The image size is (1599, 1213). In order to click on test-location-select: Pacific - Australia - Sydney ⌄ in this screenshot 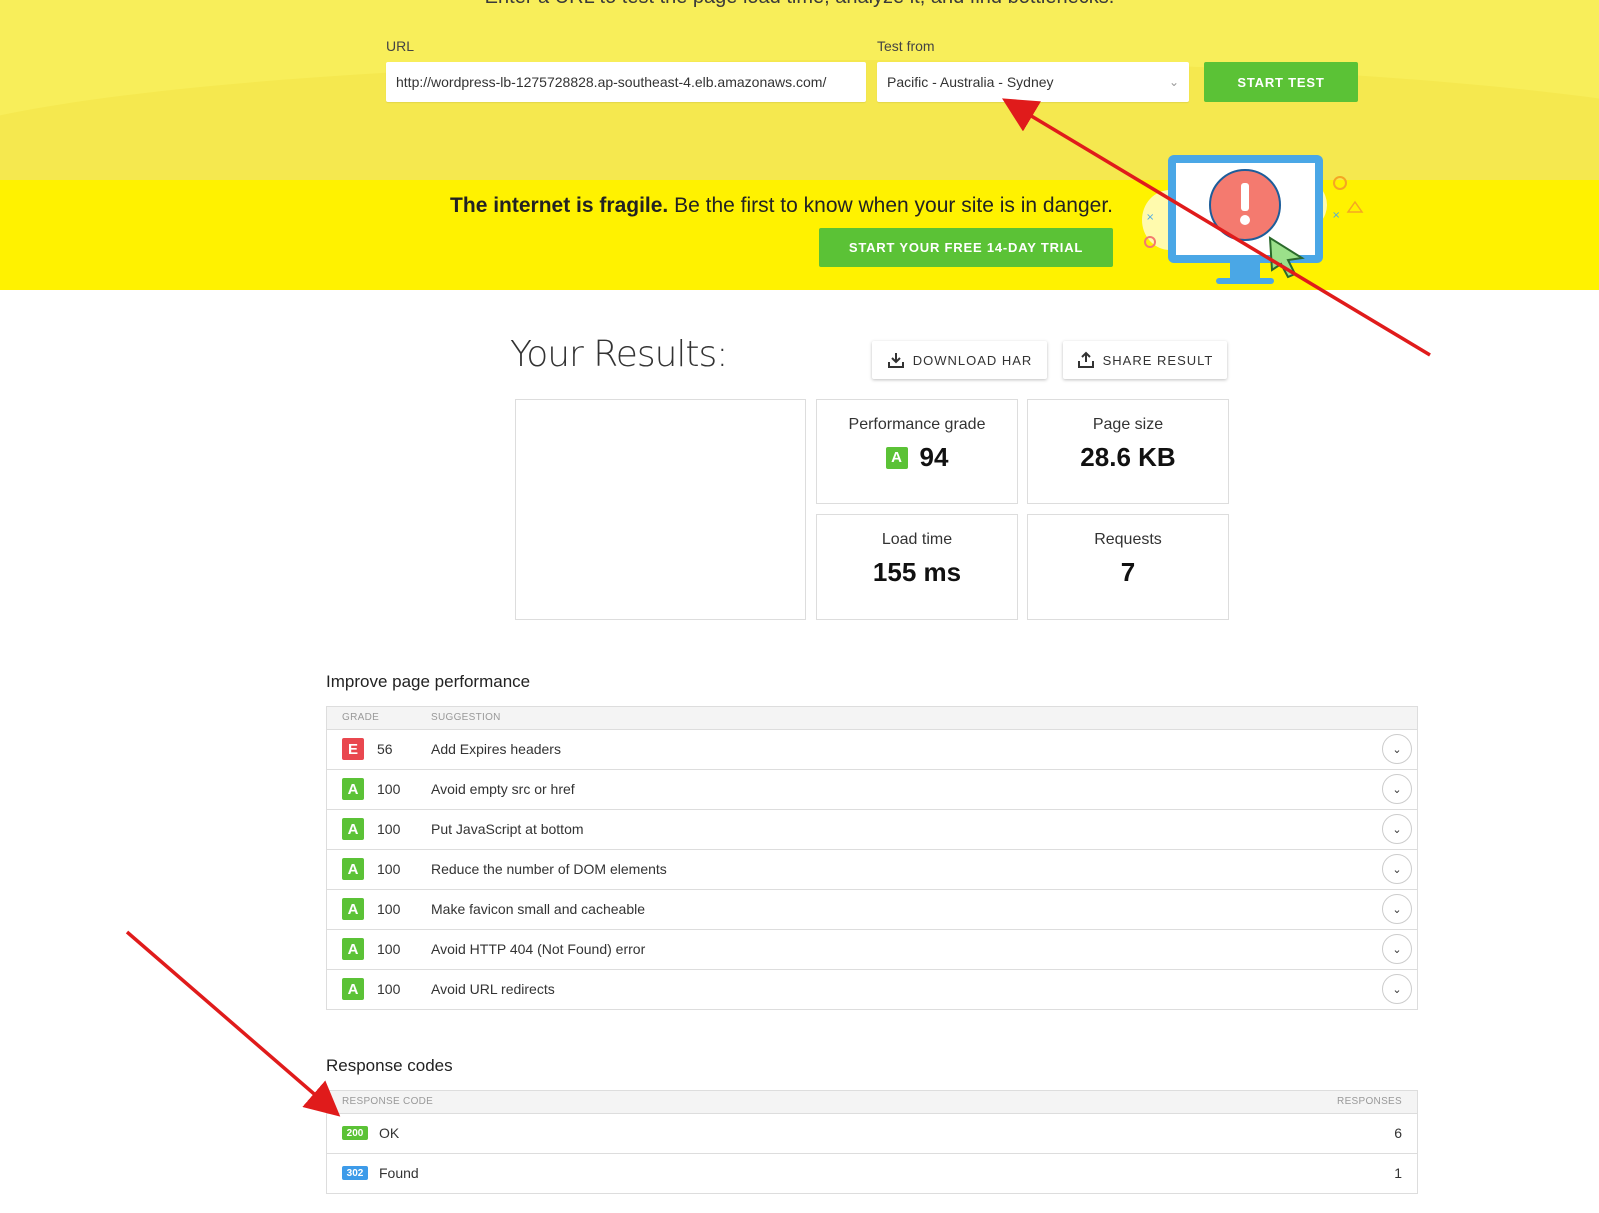, I will do `click(1033, 82)`.